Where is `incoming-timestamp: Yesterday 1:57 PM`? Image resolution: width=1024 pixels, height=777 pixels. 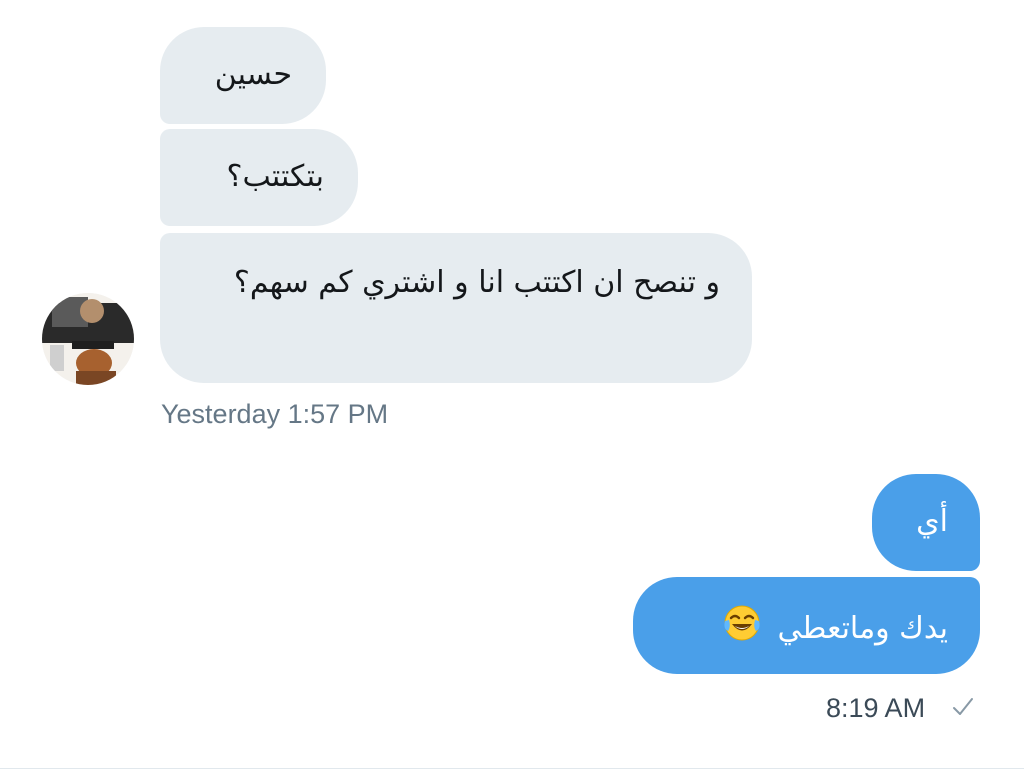
incoming-timestamp: Yesterday 1:57 PM is located at coordinates (275, 414).